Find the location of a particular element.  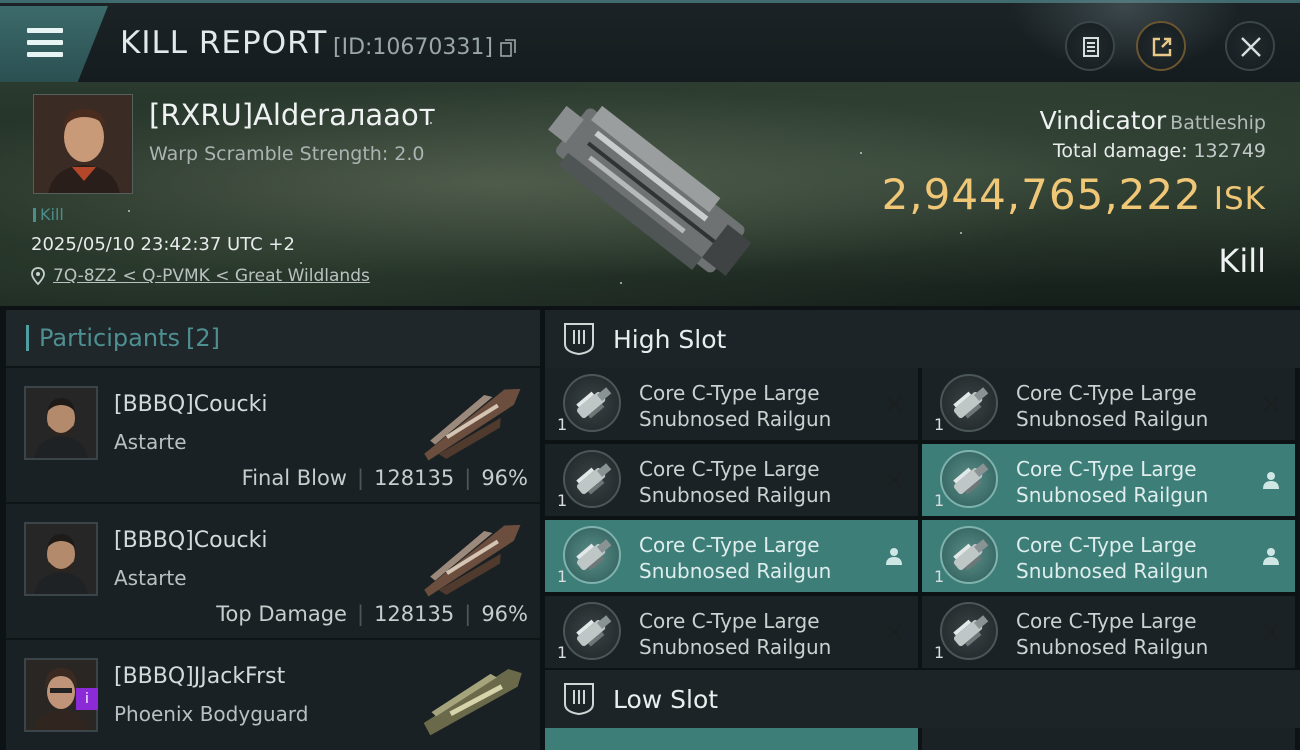

participant-row: i [BBBQ]JJackFrst Phoenix Bodyguard is located at coordinates (273, 694).